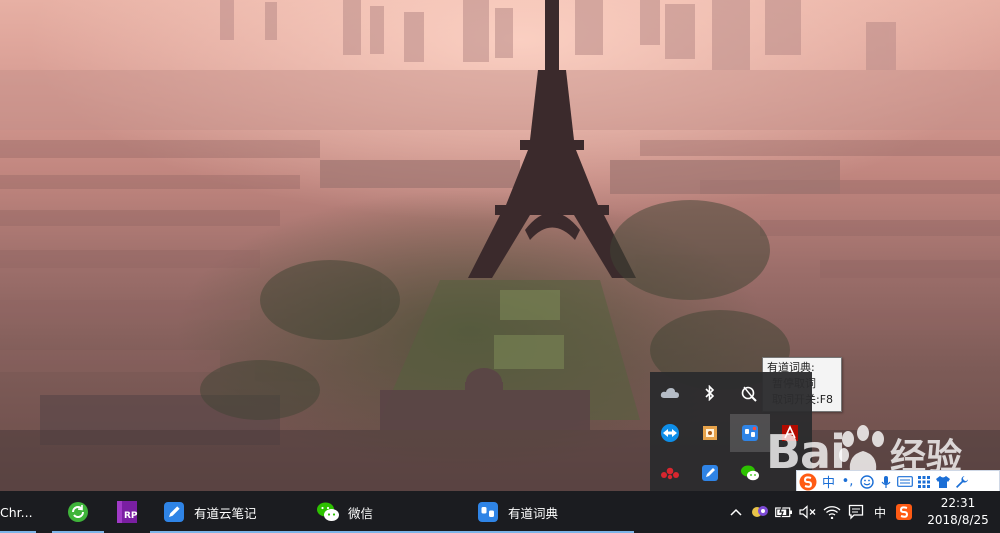  What do you see at coordinates (790, 433) in the screenshot?
I see `acrobat-icon` at bounding box center [790, 433].